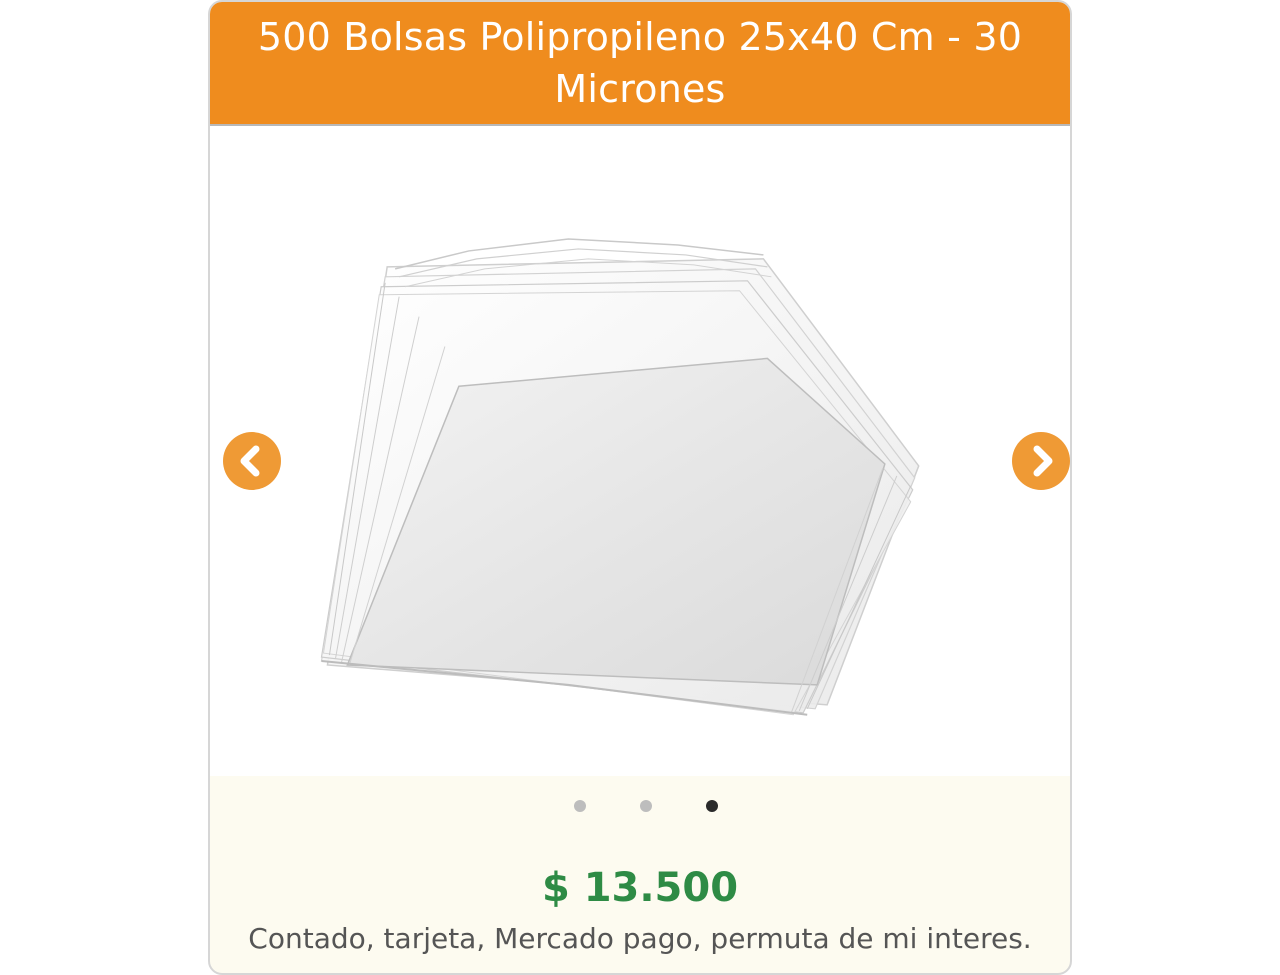 The width and height of the screenshot is (1280, 975). I want to click on chevron-left-icon, so click(250, 461).